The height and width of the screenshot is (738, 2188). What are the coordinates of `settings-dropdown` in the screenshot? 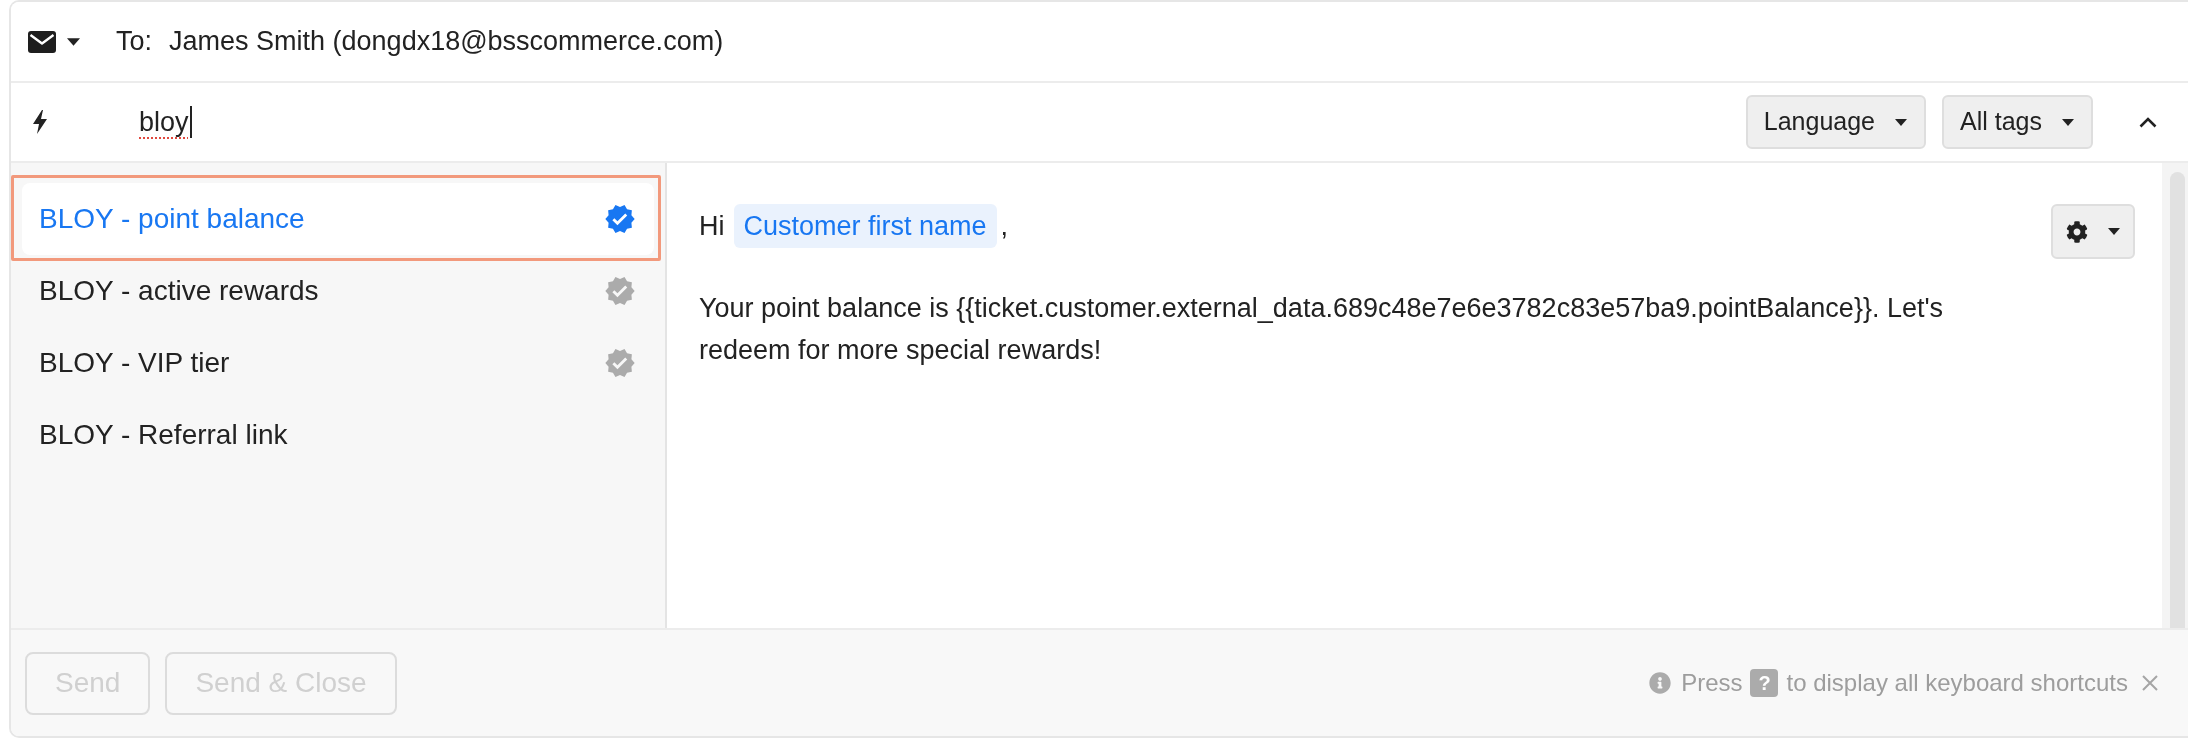 It's located at (2093, 231).